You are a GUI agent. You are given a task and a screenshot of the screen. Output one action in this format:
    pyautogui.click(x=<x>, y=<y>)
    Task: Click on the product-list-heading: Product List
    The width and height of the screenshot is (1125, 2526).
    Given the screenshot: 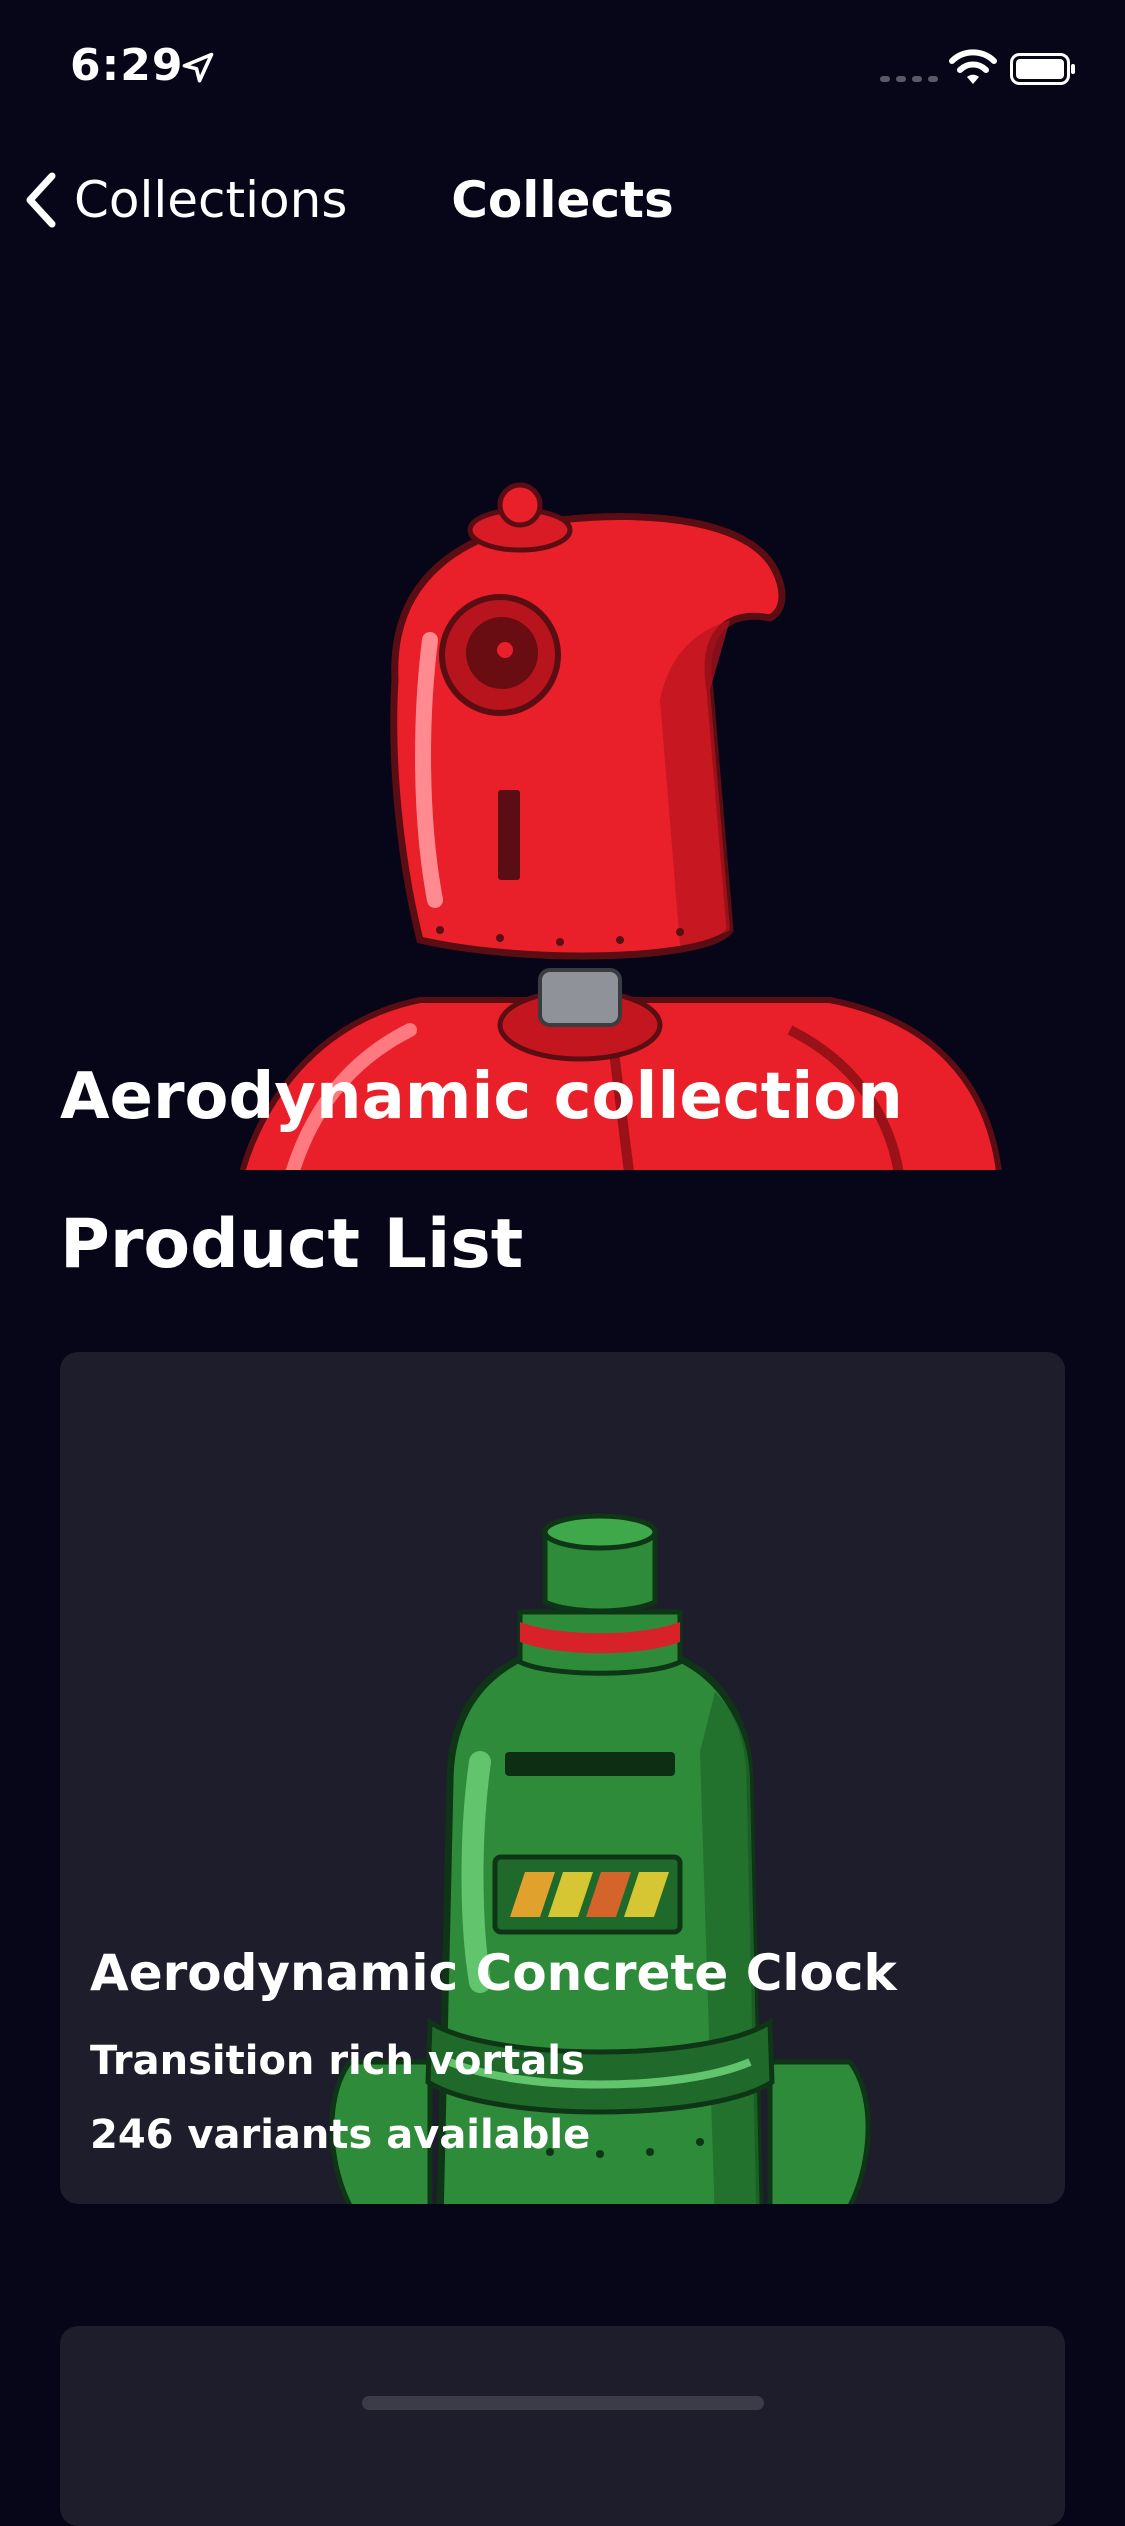 What is the action you would take?
    pyautogui.click(x=292, y=1244)
    